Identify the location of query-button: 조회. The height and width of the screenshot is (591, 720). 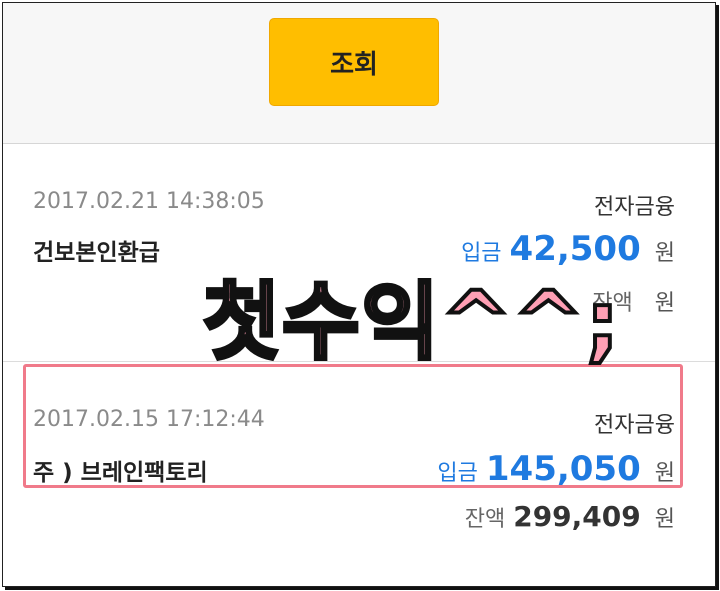
(354, 62).